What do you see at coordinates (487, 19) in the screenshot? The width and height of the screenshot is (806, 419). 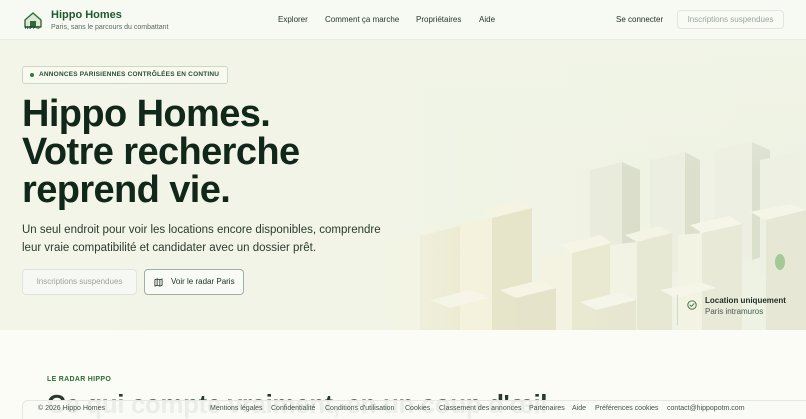 I see `nav-help: Aide` at bounding box center [487, 19].